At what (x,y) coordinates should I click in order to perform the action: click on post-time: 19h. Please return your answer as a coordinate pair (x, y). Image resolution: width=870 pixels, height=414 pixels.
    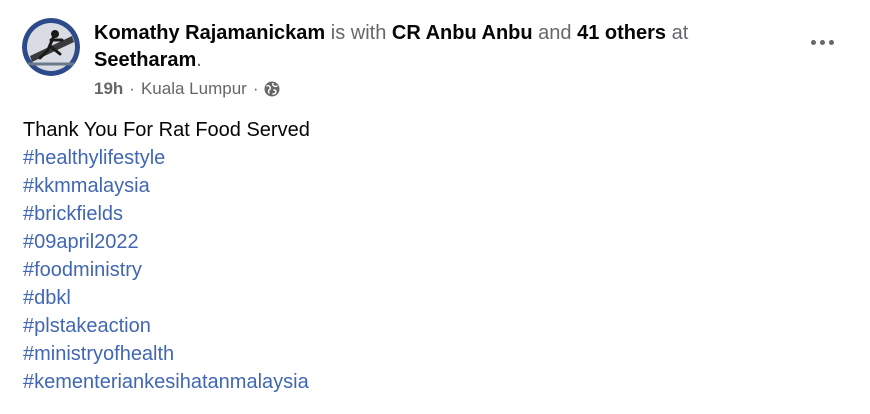
    Looking at the image, I should click on (108, 89).